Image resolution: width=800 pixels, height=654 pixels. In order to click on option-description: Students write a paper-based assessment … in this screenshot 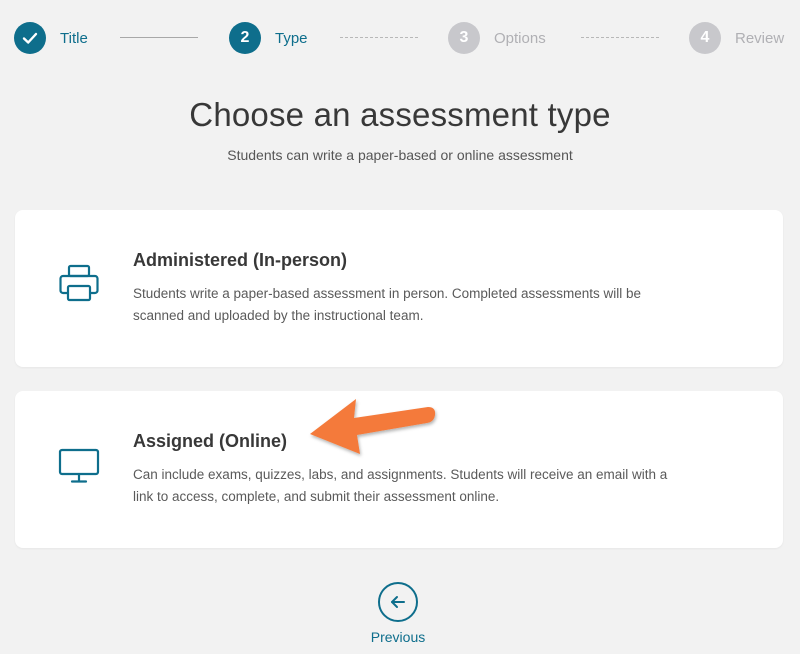, I will do `click(387, 304)`.